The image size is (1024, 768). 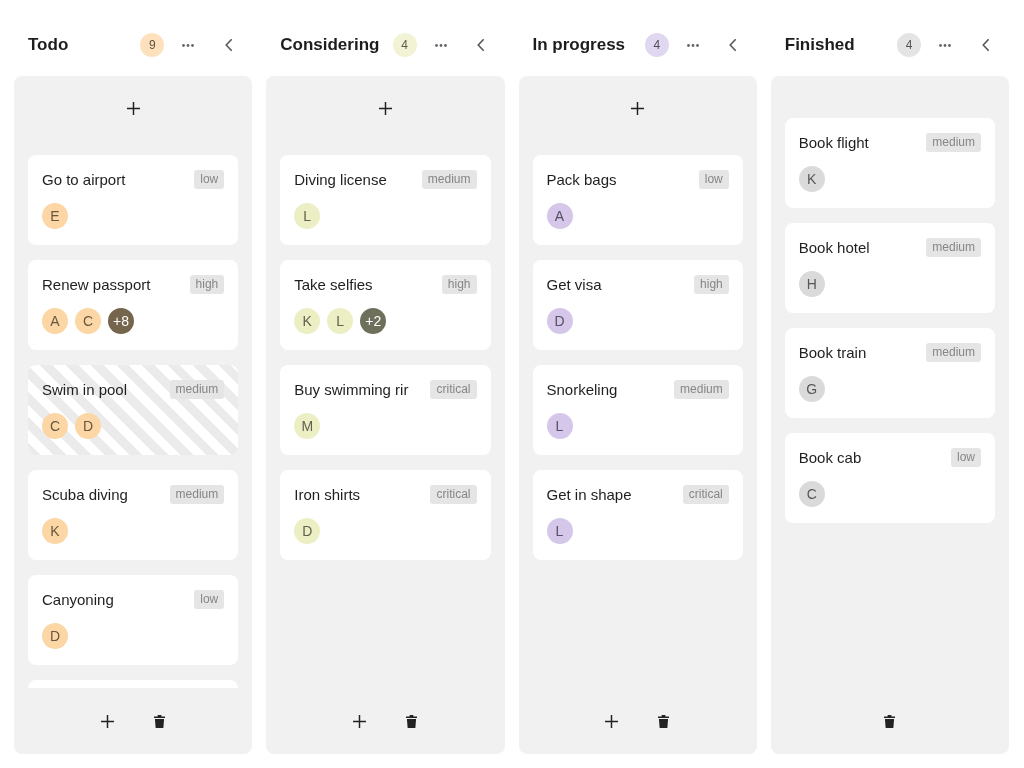 I want to click on card-title: Iron shirts, so click(x=327, y=494).